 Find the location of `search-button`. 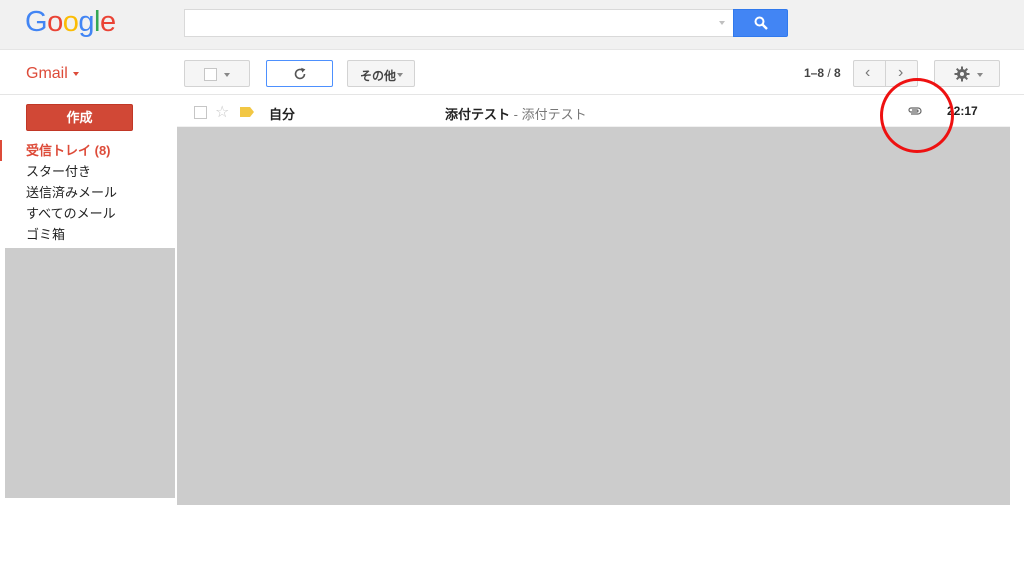

search-button is located at coordinates (760, 23).